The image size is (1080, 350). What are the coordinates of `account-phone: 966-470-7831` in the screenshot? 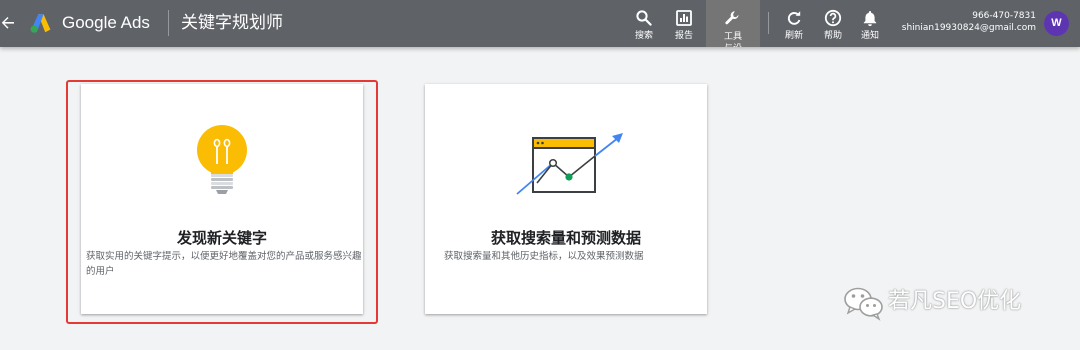 It's located at (1004, 16).